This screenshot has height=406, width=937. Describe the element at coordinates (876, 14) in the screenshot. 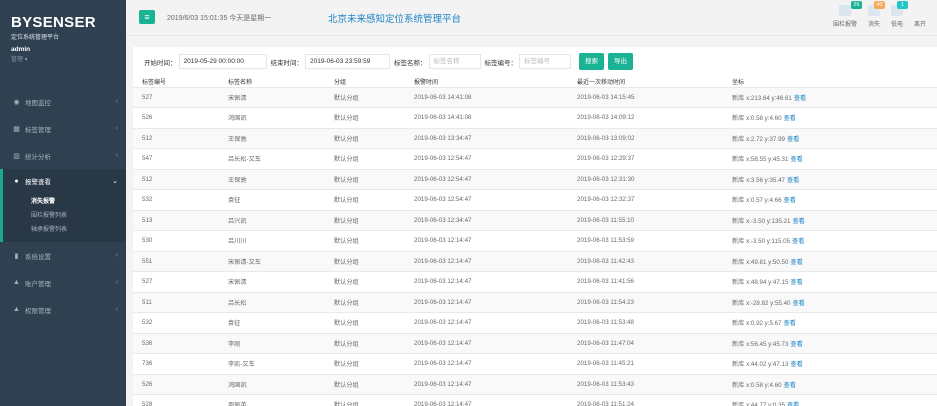

I see `disappear-alarm-shortcut: 40 消失` at that location.